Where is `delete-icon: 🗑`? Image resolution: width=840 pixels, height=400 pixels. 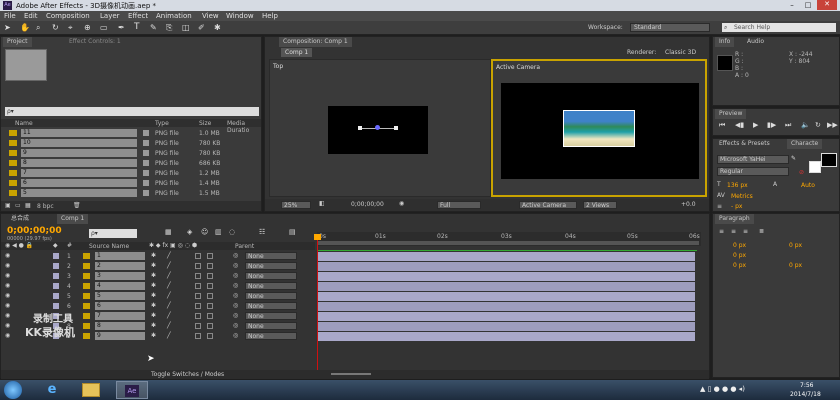
delete-icon: 🗑 is located at coordinates (77, 205).